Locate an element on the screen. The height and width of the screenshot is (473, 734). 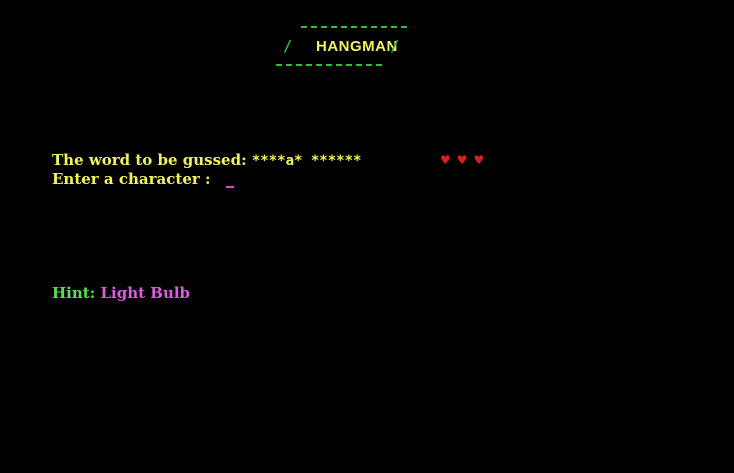
word-label: The word to be gussed: is located at coordinates (149, 160).